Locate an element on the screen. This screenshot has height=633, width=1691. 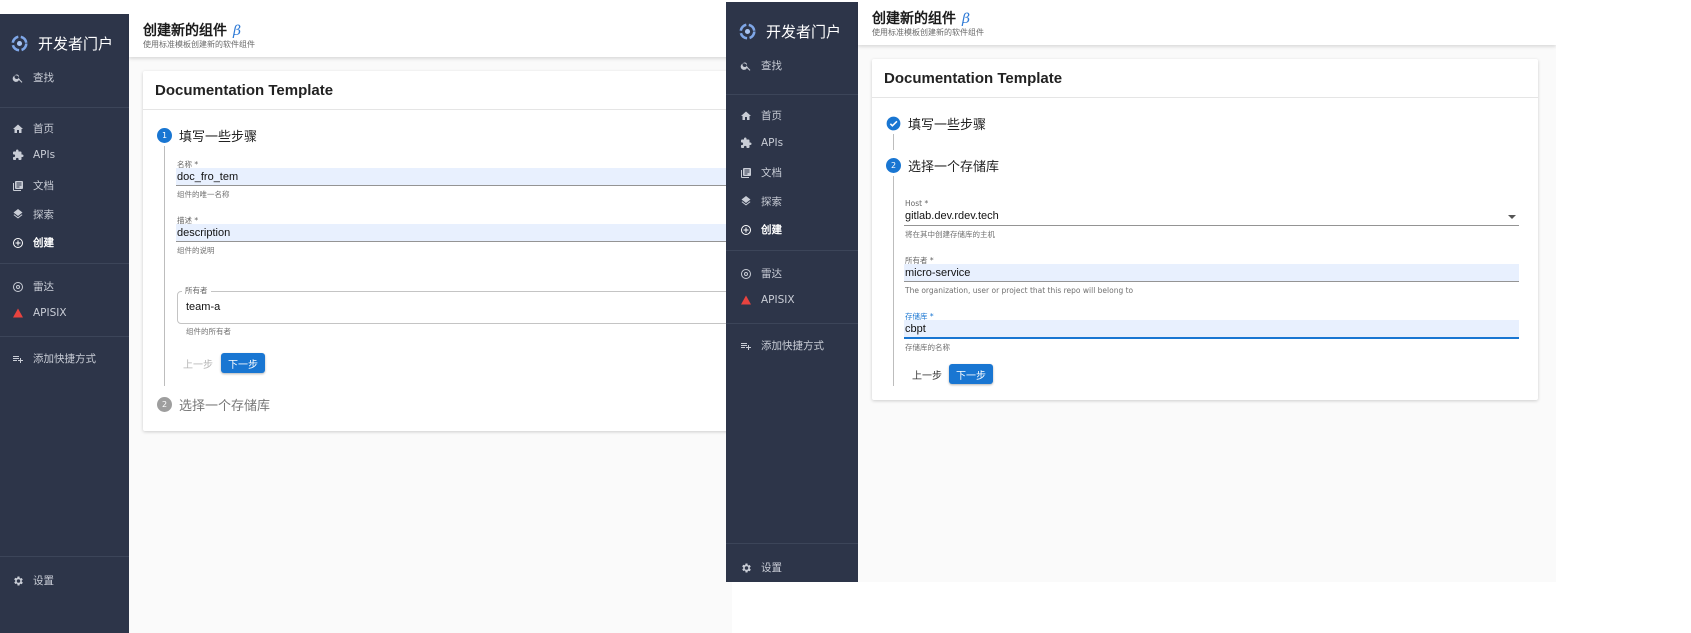
check-circle-icon is located at coordinates (893, 123).